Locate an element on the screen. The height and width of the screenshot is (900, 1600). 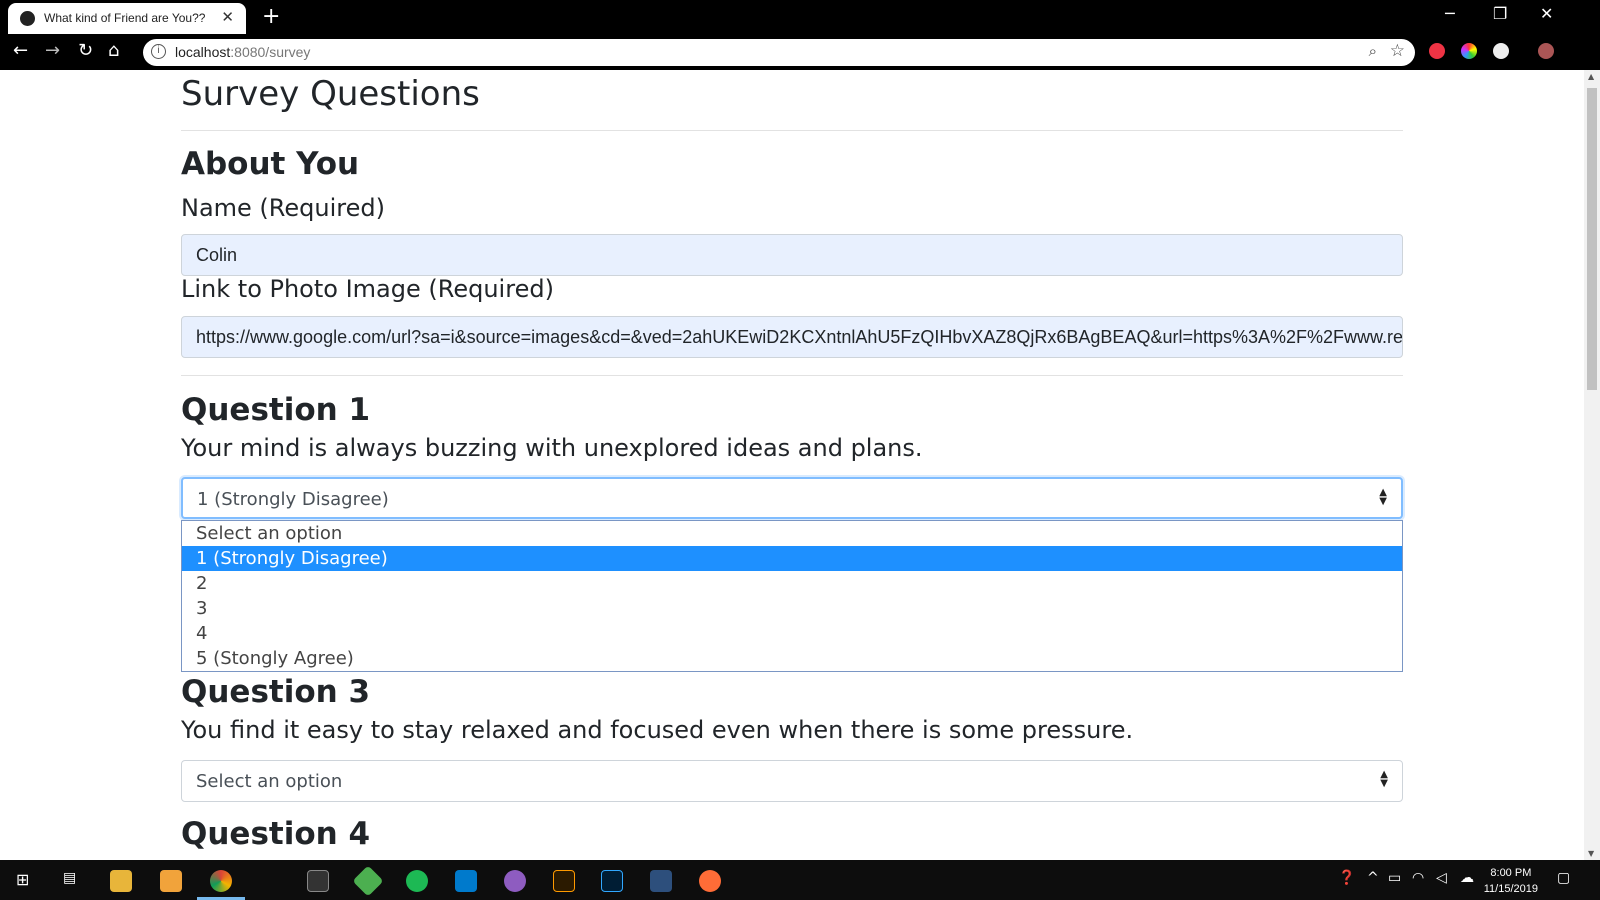
question-1-select: 1 (Strongly Disagree) ▲ ▼ is located at coordinates (792, 498).